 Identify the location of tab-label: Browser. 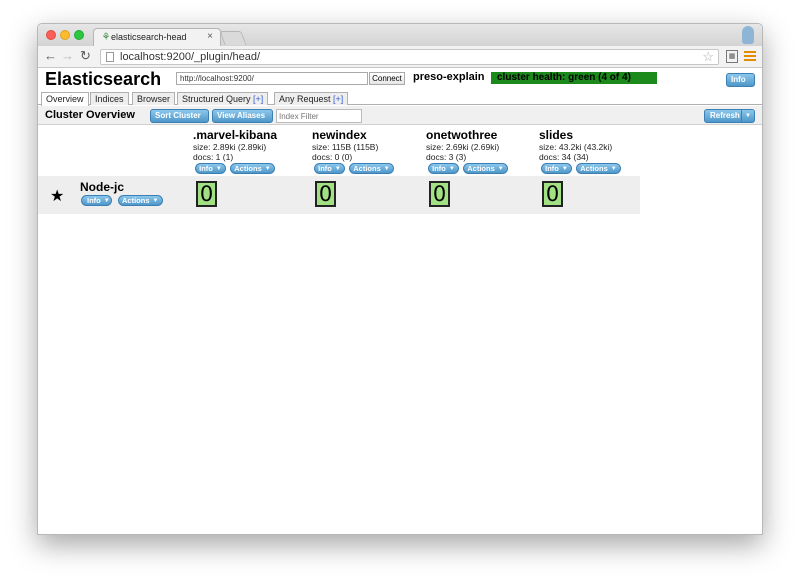
(154, 99).